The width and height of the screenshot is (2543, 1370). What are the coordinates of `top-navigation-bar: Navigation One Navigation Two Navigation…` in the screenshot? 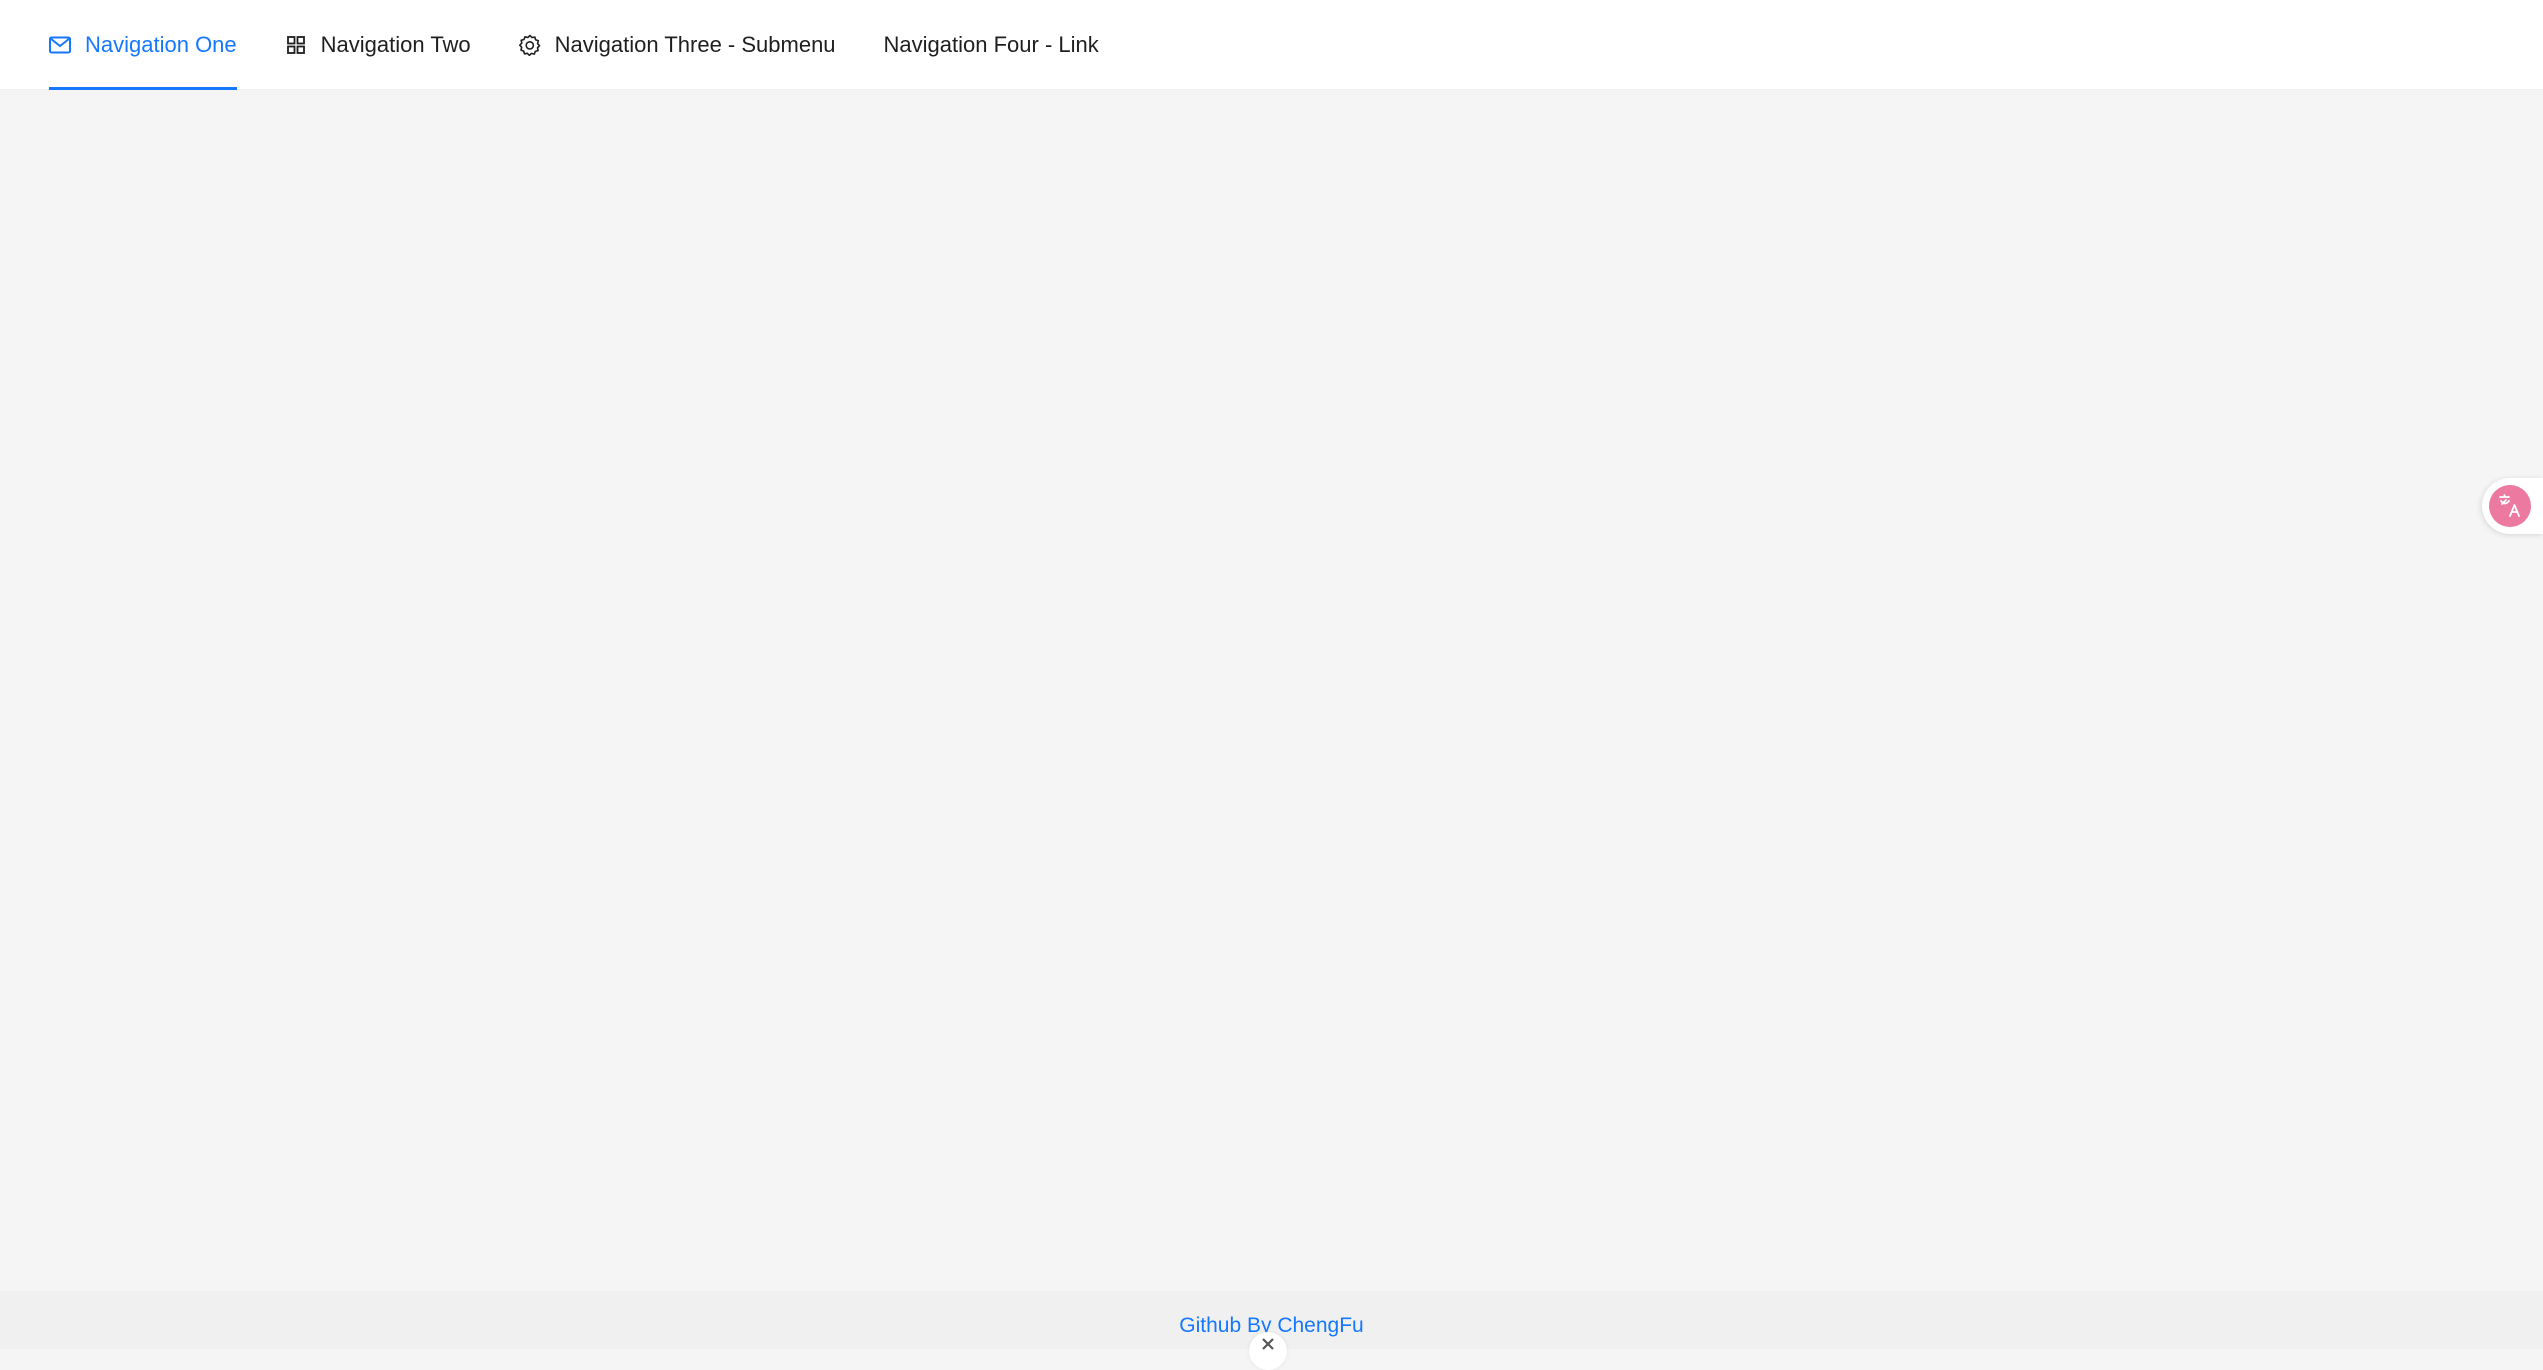 It's located at (1271, 45).